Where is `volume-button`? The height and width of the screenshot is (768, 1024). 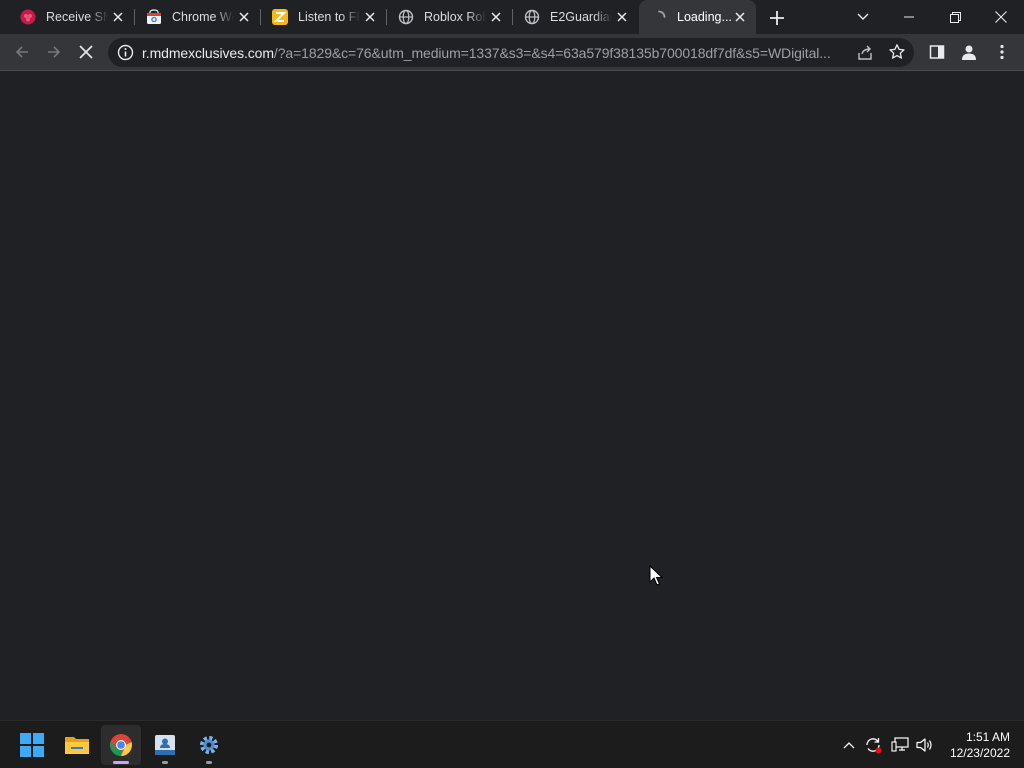
volume-button is located at coordinates (925, 745).